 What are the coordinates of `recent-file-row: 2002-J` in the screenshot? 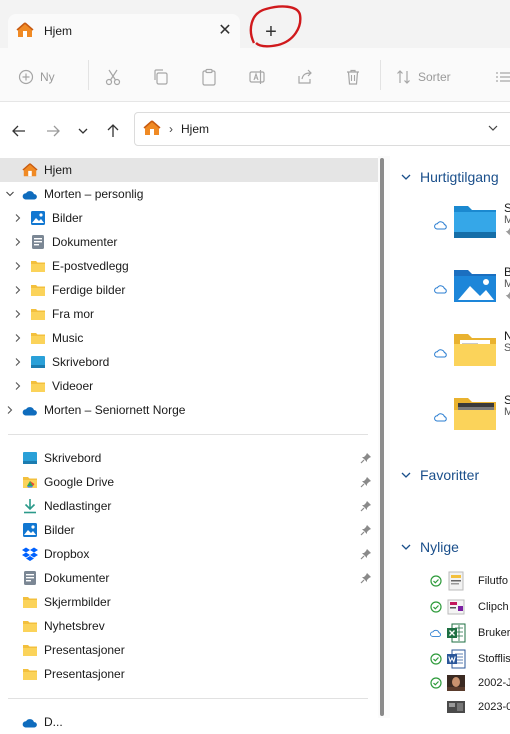 It's located at (468, 683).